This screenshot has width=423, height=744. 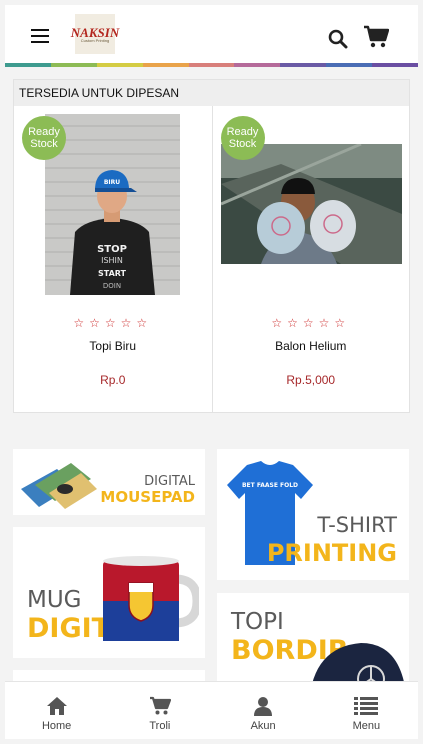 What do you see at coordinates (270, 485) in the screenshot?
I see `shirt-print-text: BET FAASE FOLD` at bounding box center [270, 485].